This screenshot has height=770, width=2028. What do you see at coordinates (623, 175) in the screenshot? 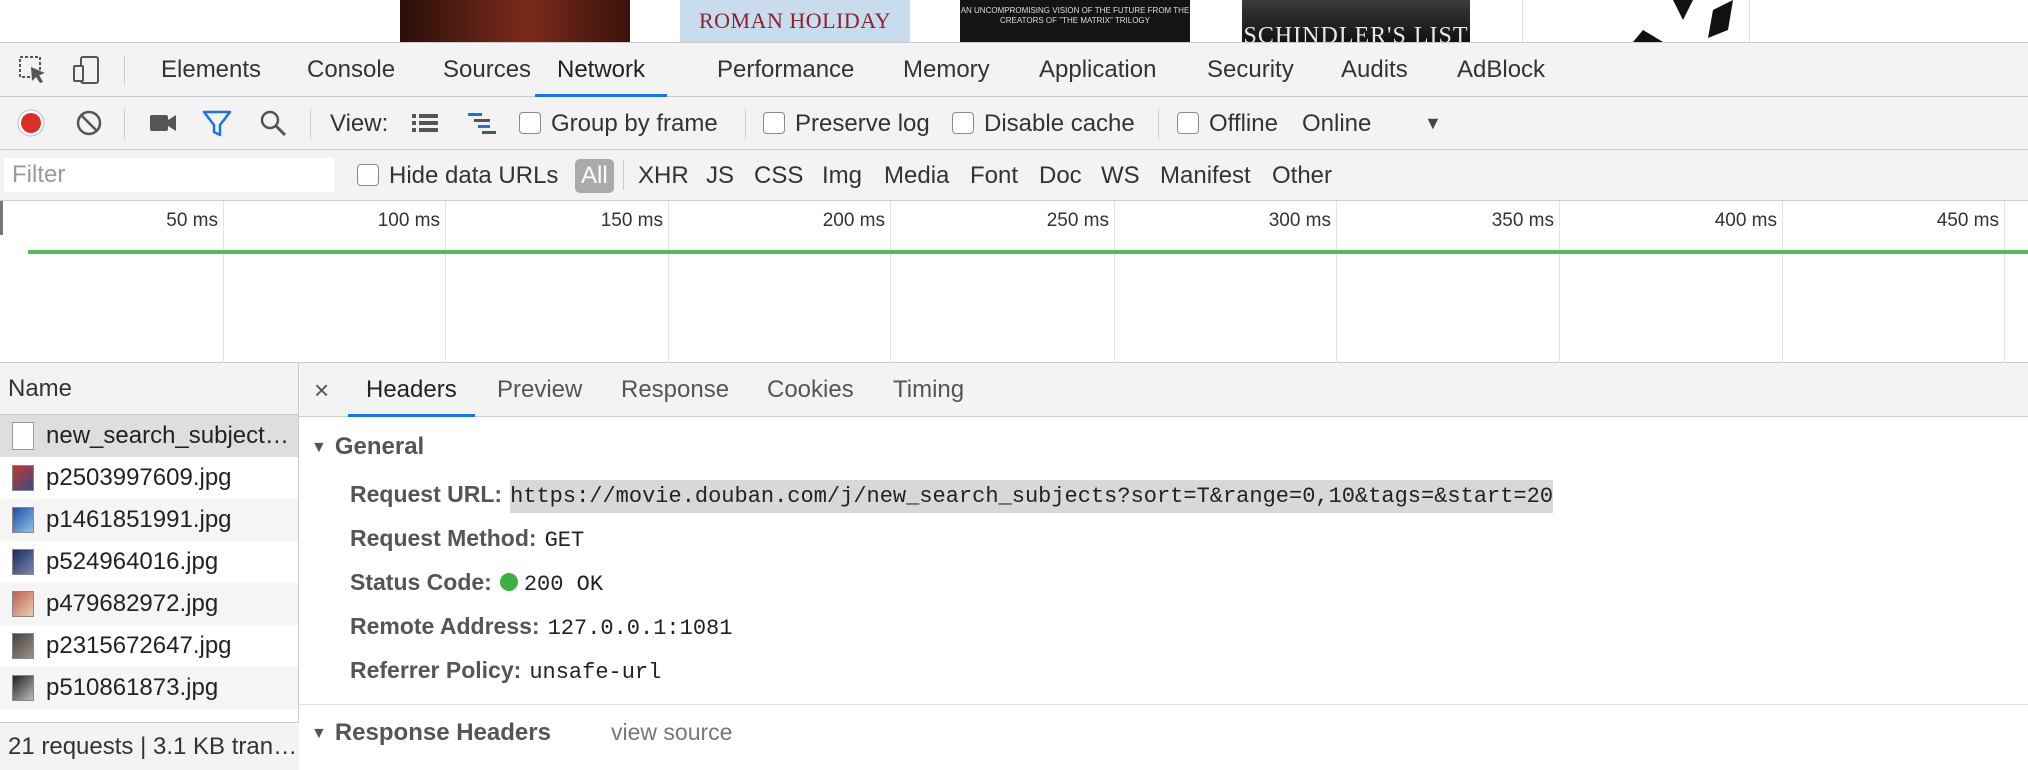
I see `filter-divider` at bounding box center [623, 175].